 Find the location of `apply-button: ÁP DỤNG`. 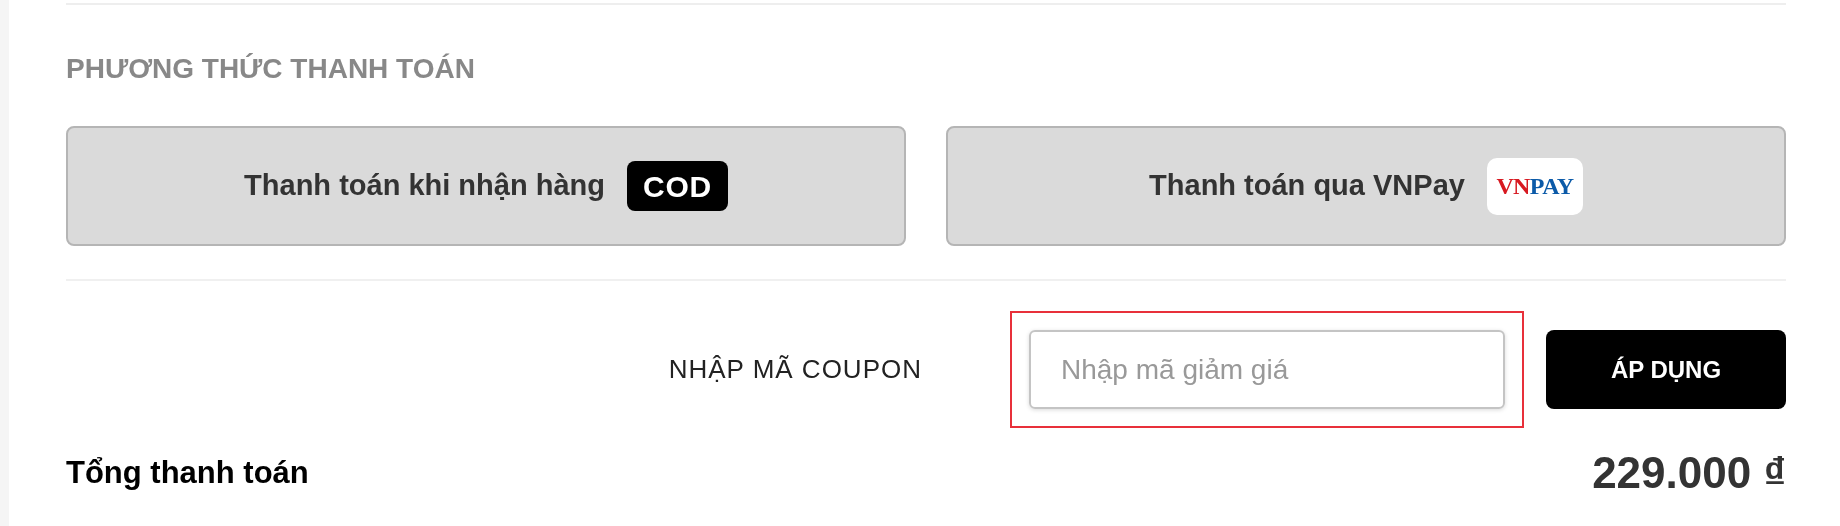

apply-button: ÁP DỤNG is located at coordinates (1666, 369).